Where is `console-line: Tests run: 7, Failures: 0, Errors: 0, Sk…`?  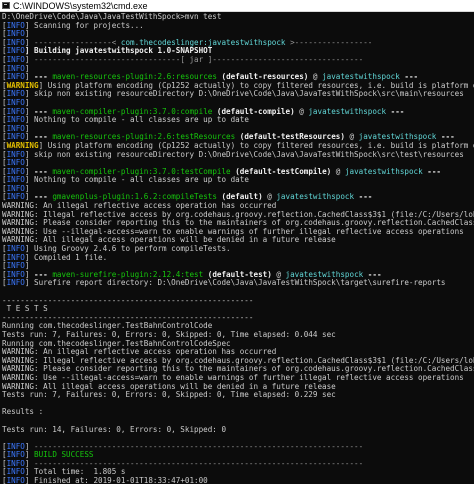 console-line: Tests run: 7, Failures: 0, Errors: 0, Sk… is located at coordinates (238, 395).